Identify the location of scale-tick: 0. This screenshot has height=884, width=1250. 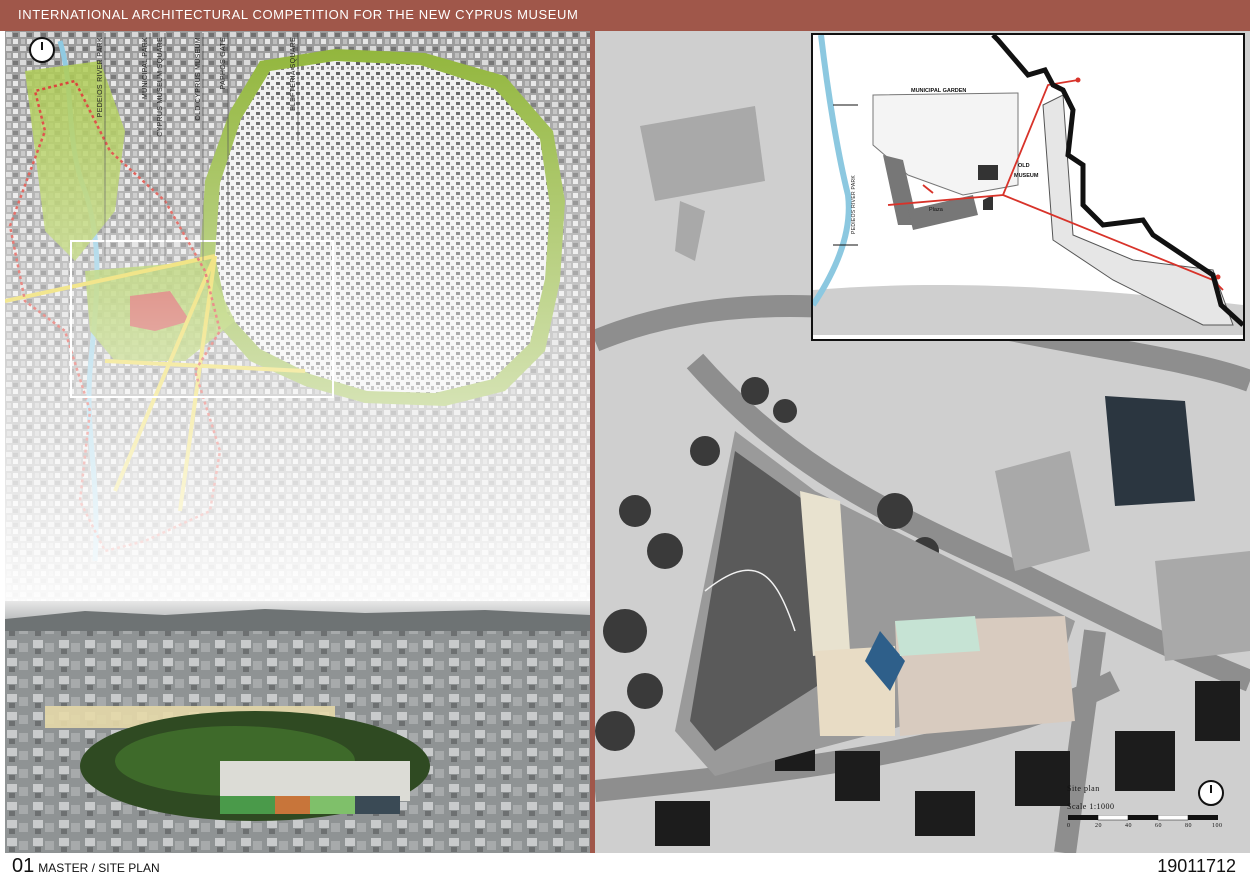
(1069, 826).